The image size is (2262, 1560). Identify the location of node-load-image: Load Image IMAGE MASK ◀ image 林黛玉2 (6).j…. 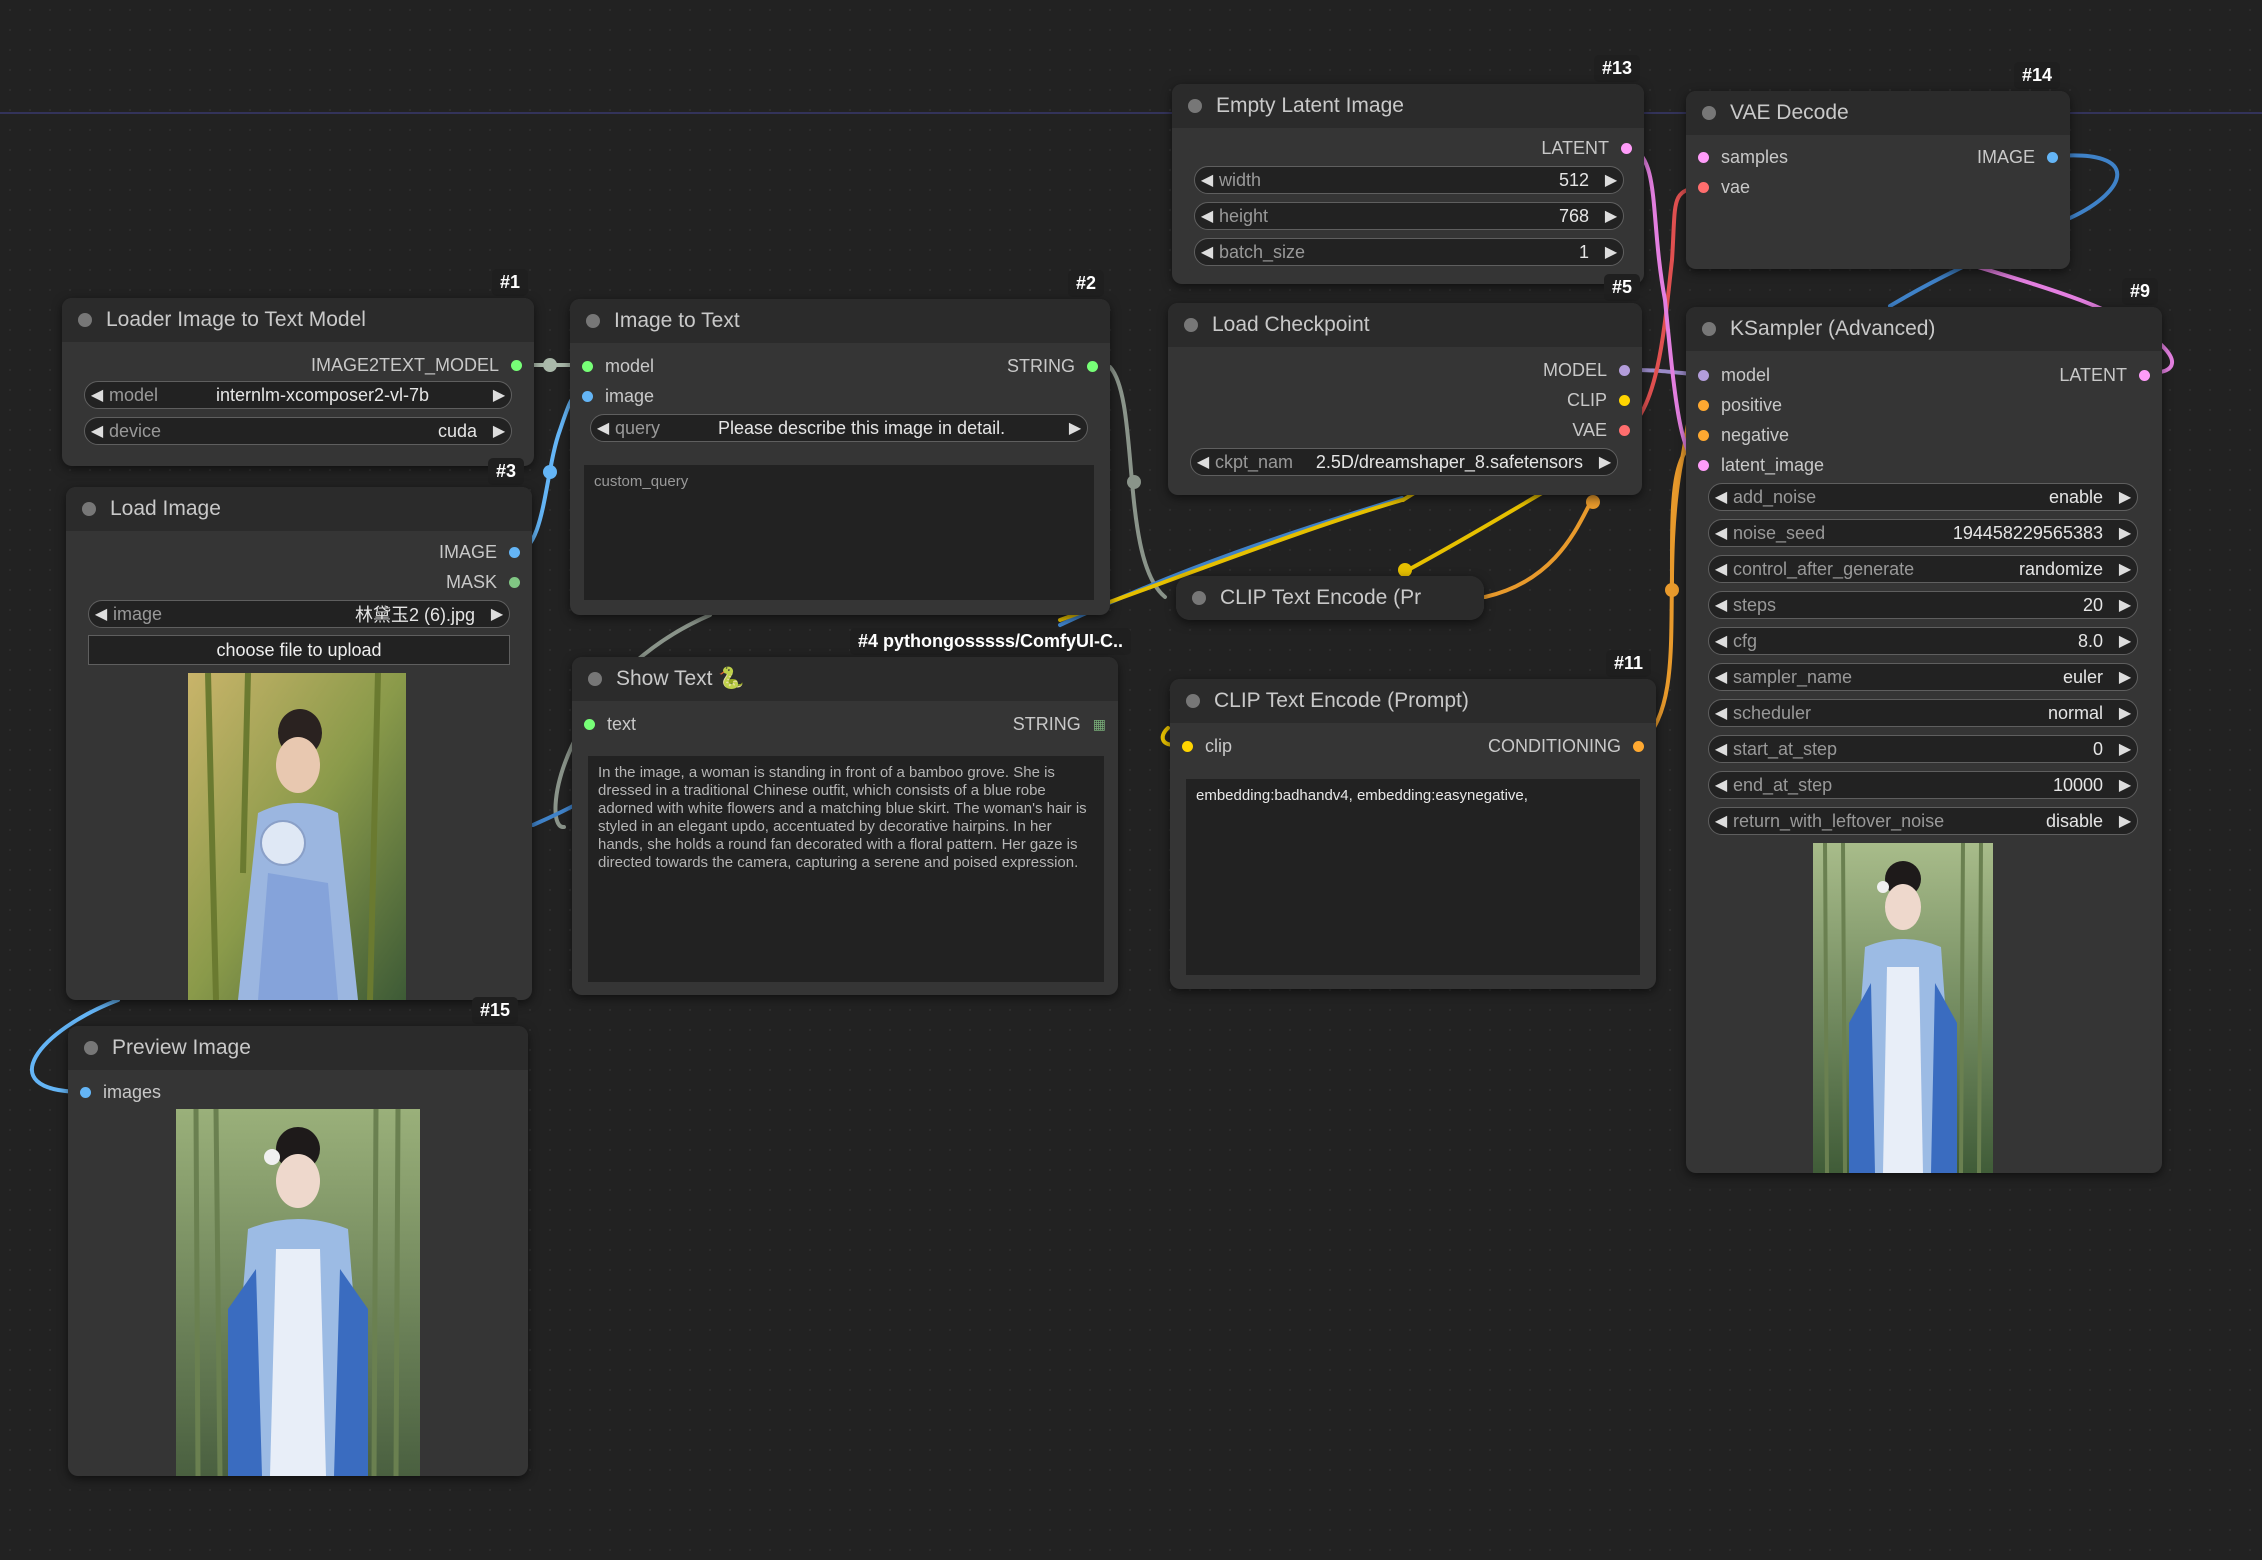
(299, 743).